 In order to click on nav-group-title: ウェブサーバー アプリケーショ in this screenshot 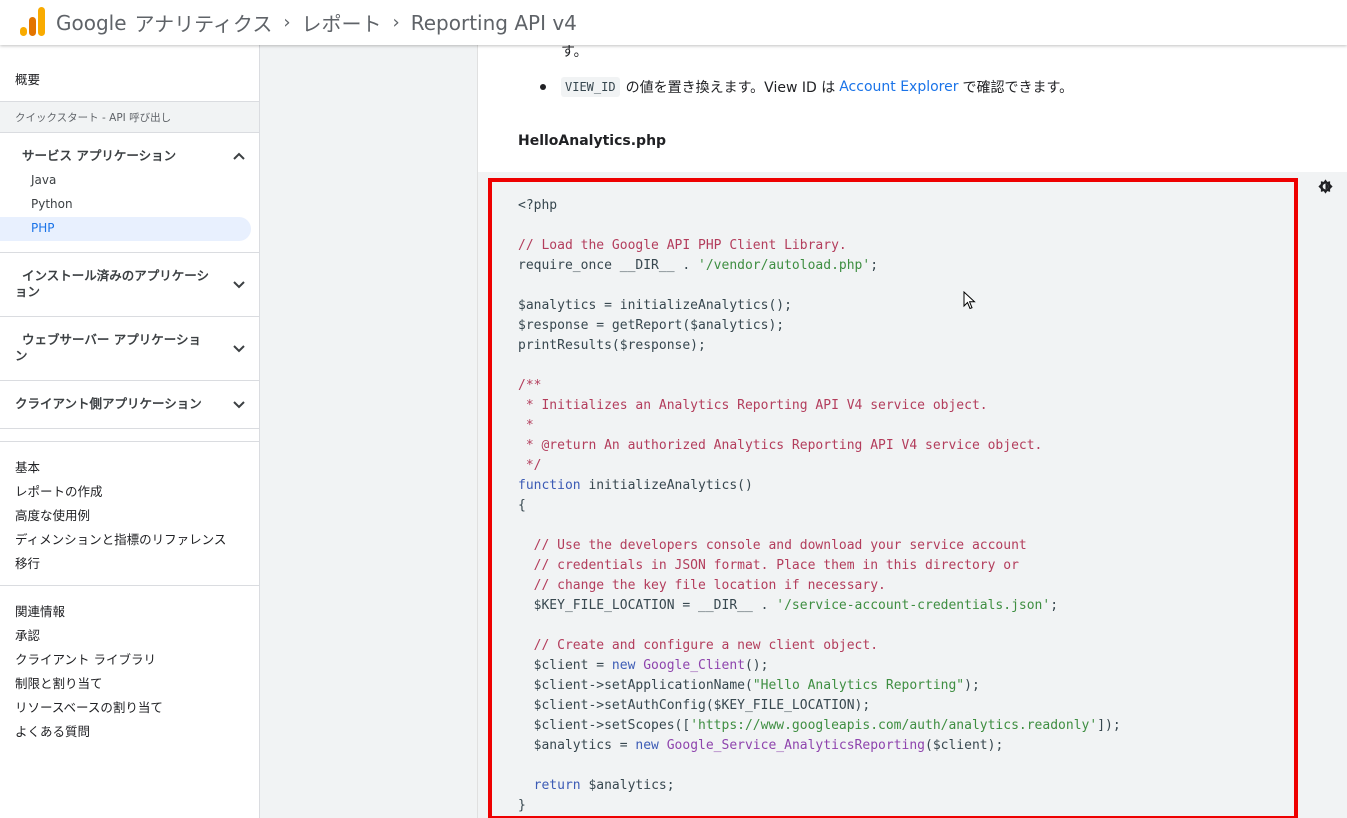, I will do `click(111, 340)`.